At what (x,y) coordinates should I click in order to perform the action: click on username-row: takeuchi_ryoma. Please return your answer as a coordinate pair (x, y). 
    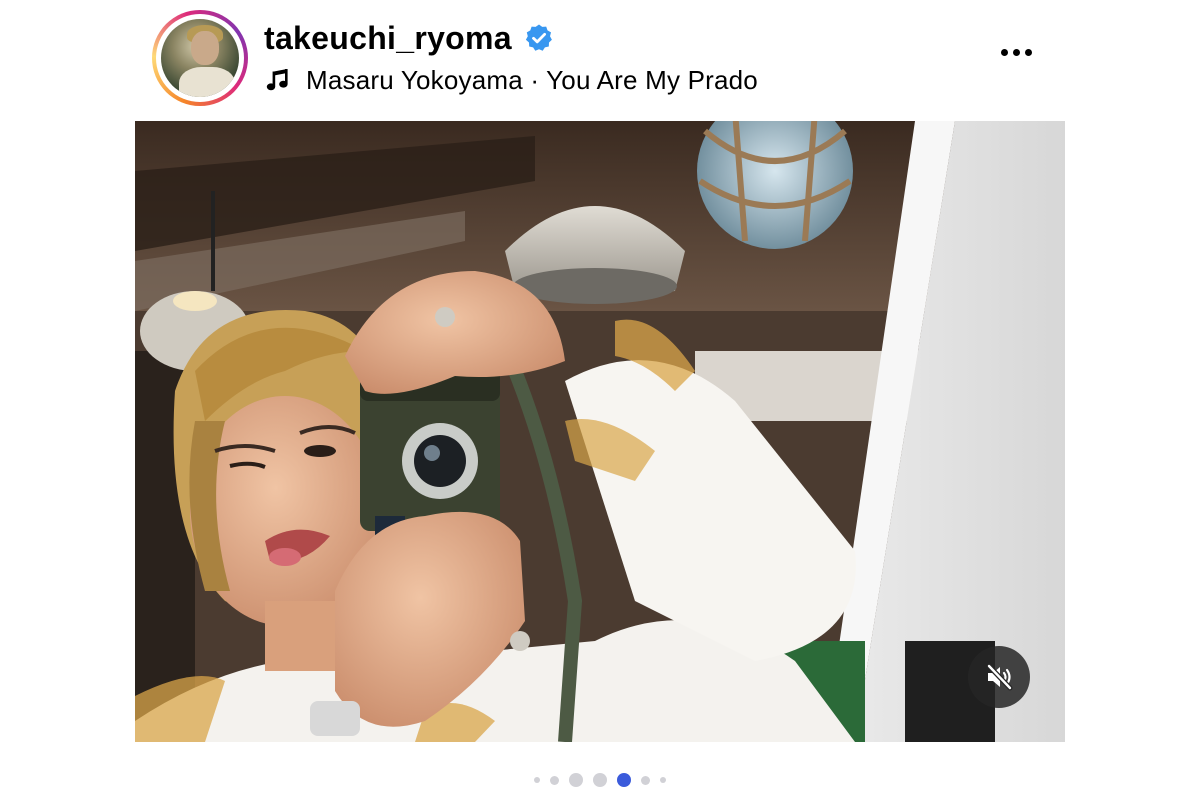
    Looking at the image, I should click on (409, 38).